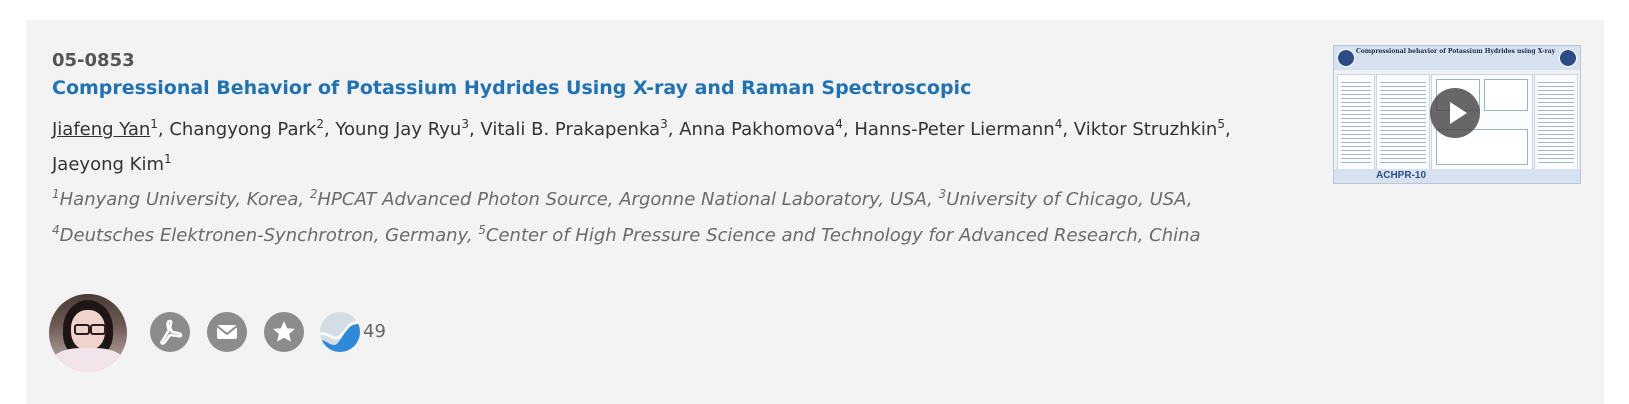  Describe the element at coordinates (227, 332) in the screenshot. I see `email-icon` at that location.